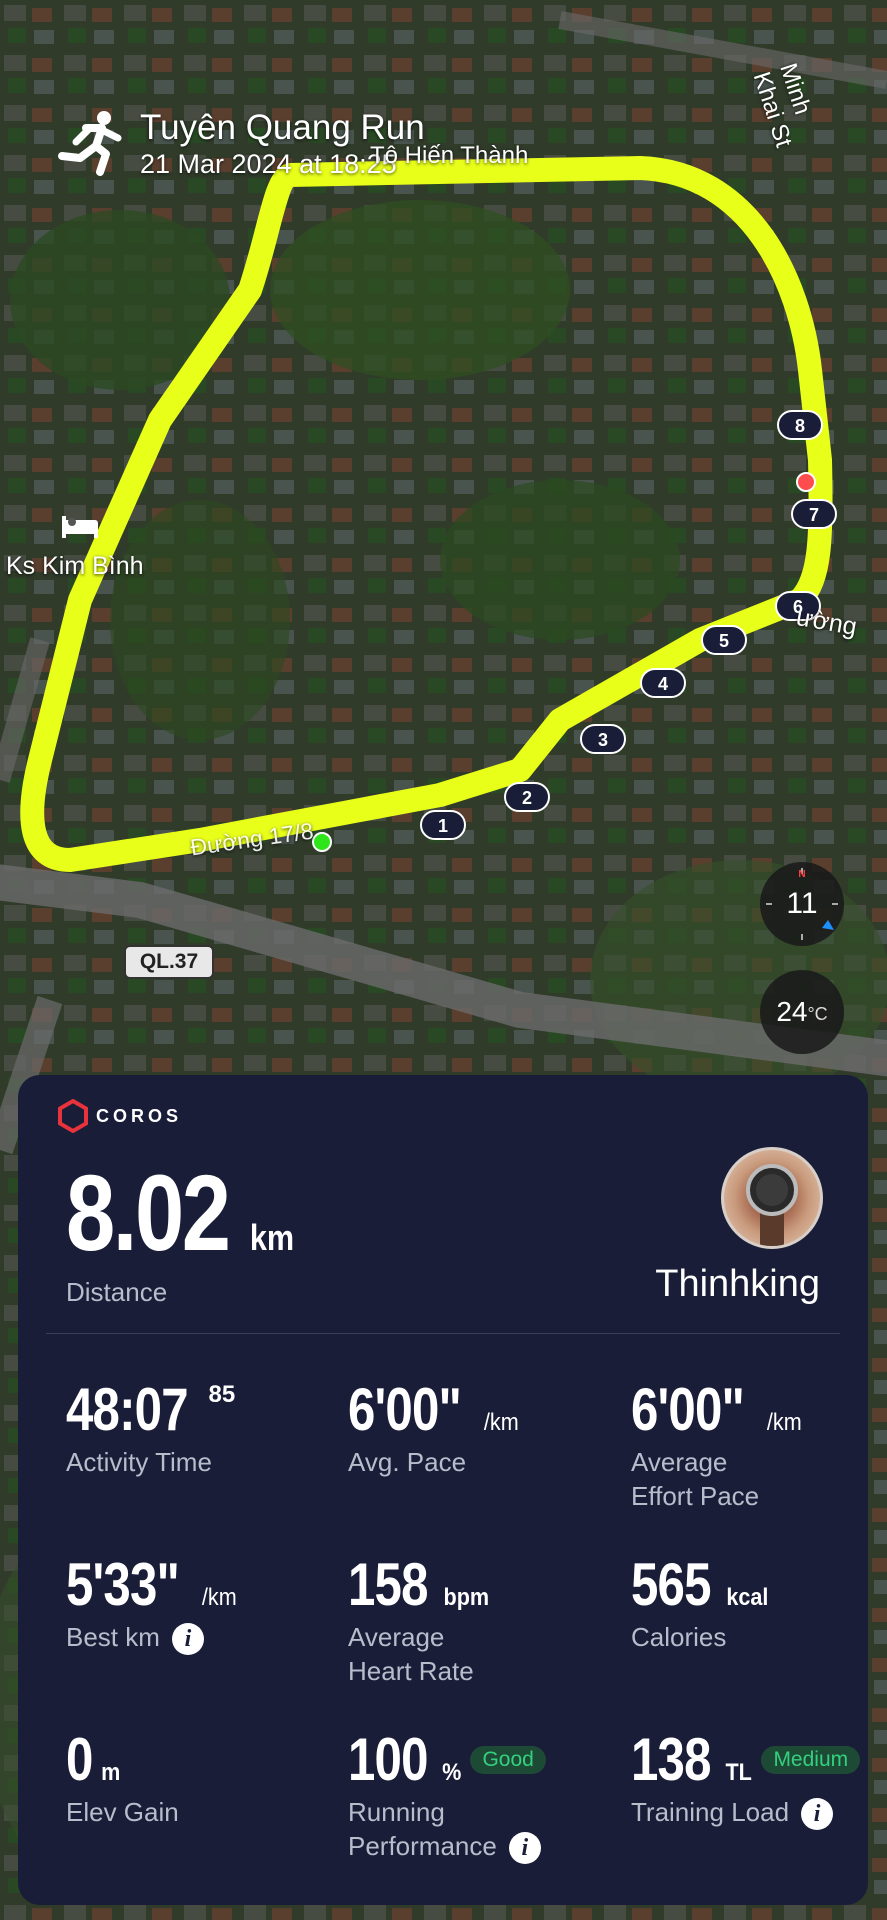 Image resolution: width=887 pixels, height=1920 pixels. I want to click on distance-value-group: 8.02 km, so click(182, 1212).